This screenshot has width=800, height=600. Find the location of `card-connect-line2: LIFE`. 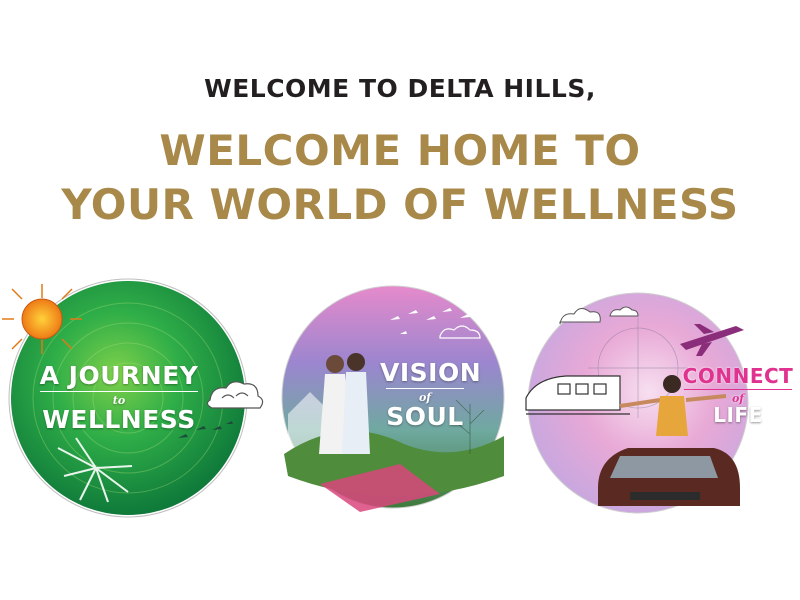

card-connect-line2: LIFE is located at coordinates (738, 415).